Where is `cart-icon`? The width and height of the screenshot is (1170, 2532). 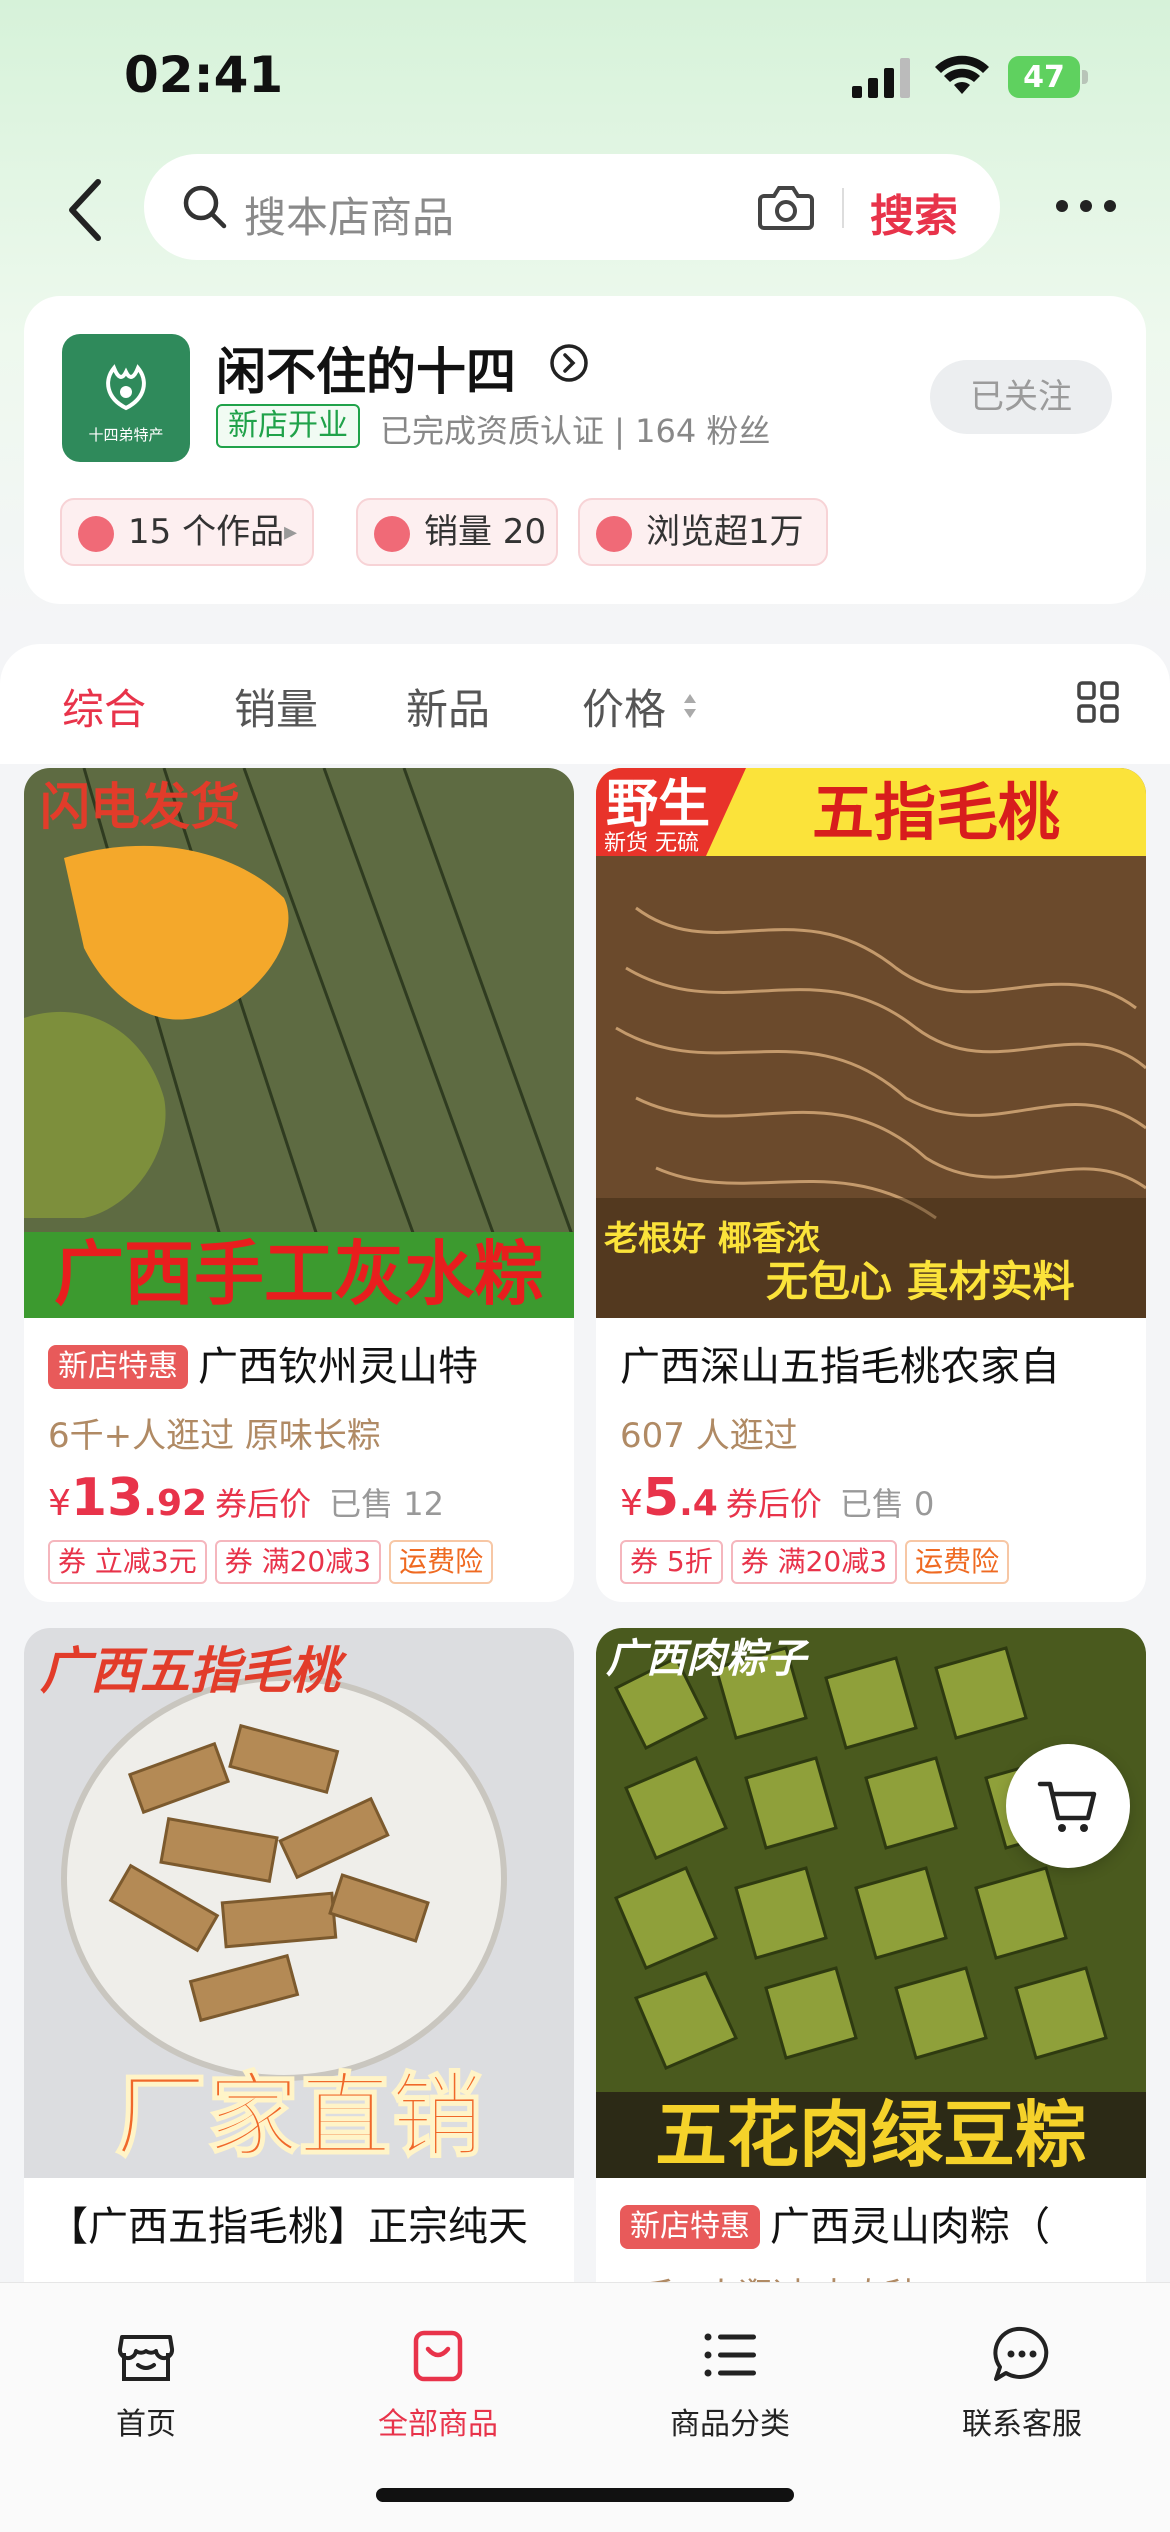
cart-icon is located at coordinates (1067, 1806).